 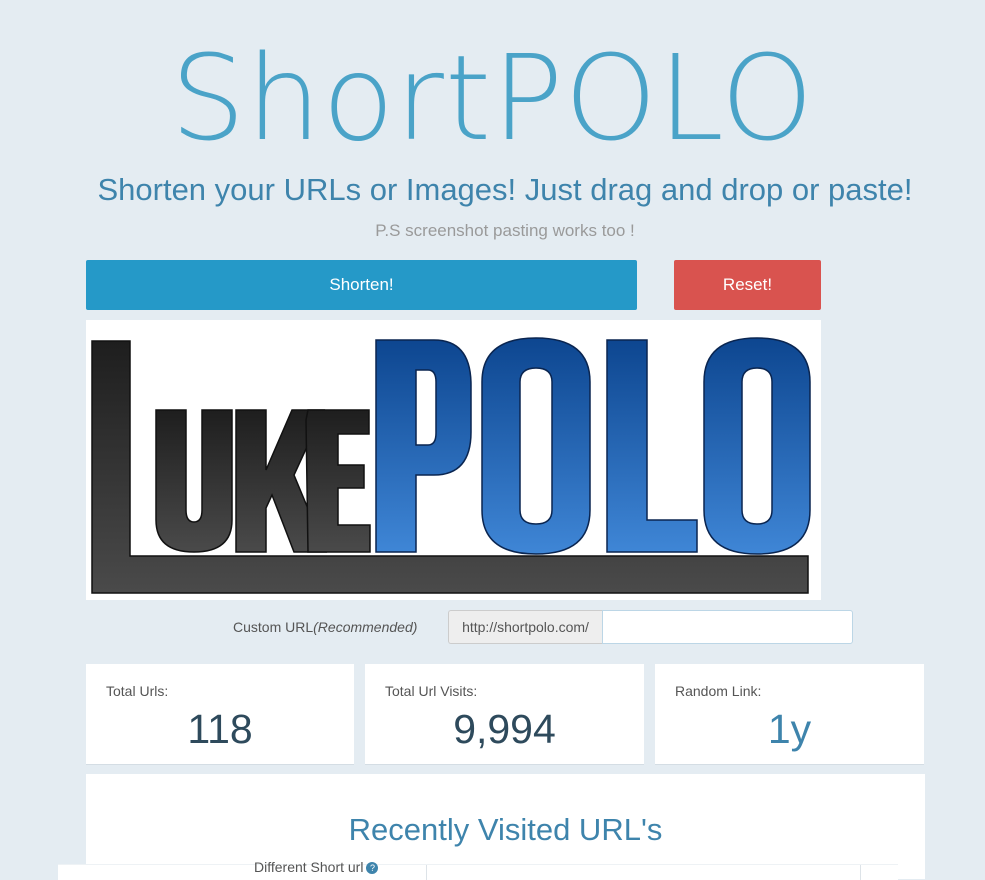 I want to click on stat-value: 9,994, so click(x=504, y=729).